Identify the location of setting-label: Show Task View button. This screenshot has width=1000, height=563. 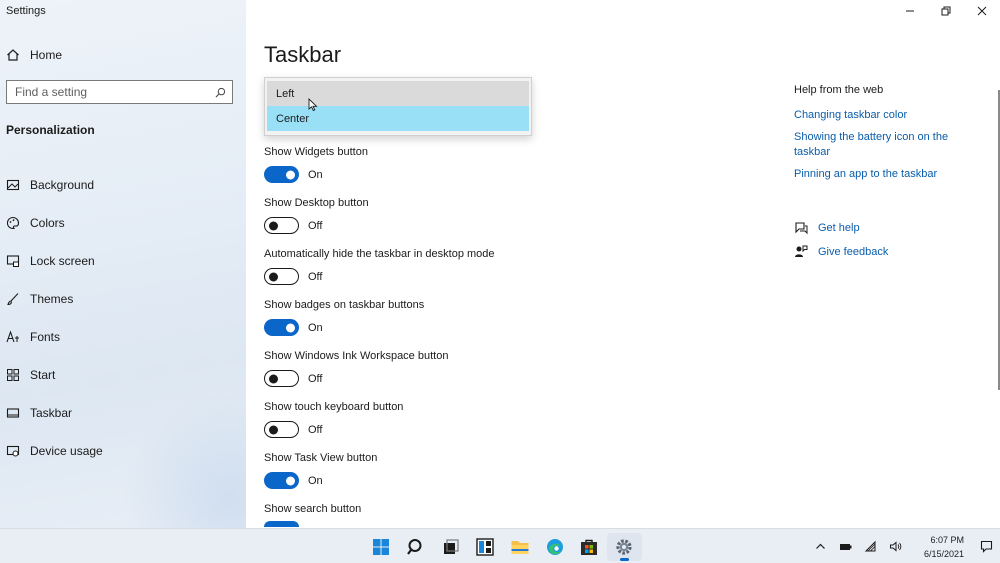
(321, 458).